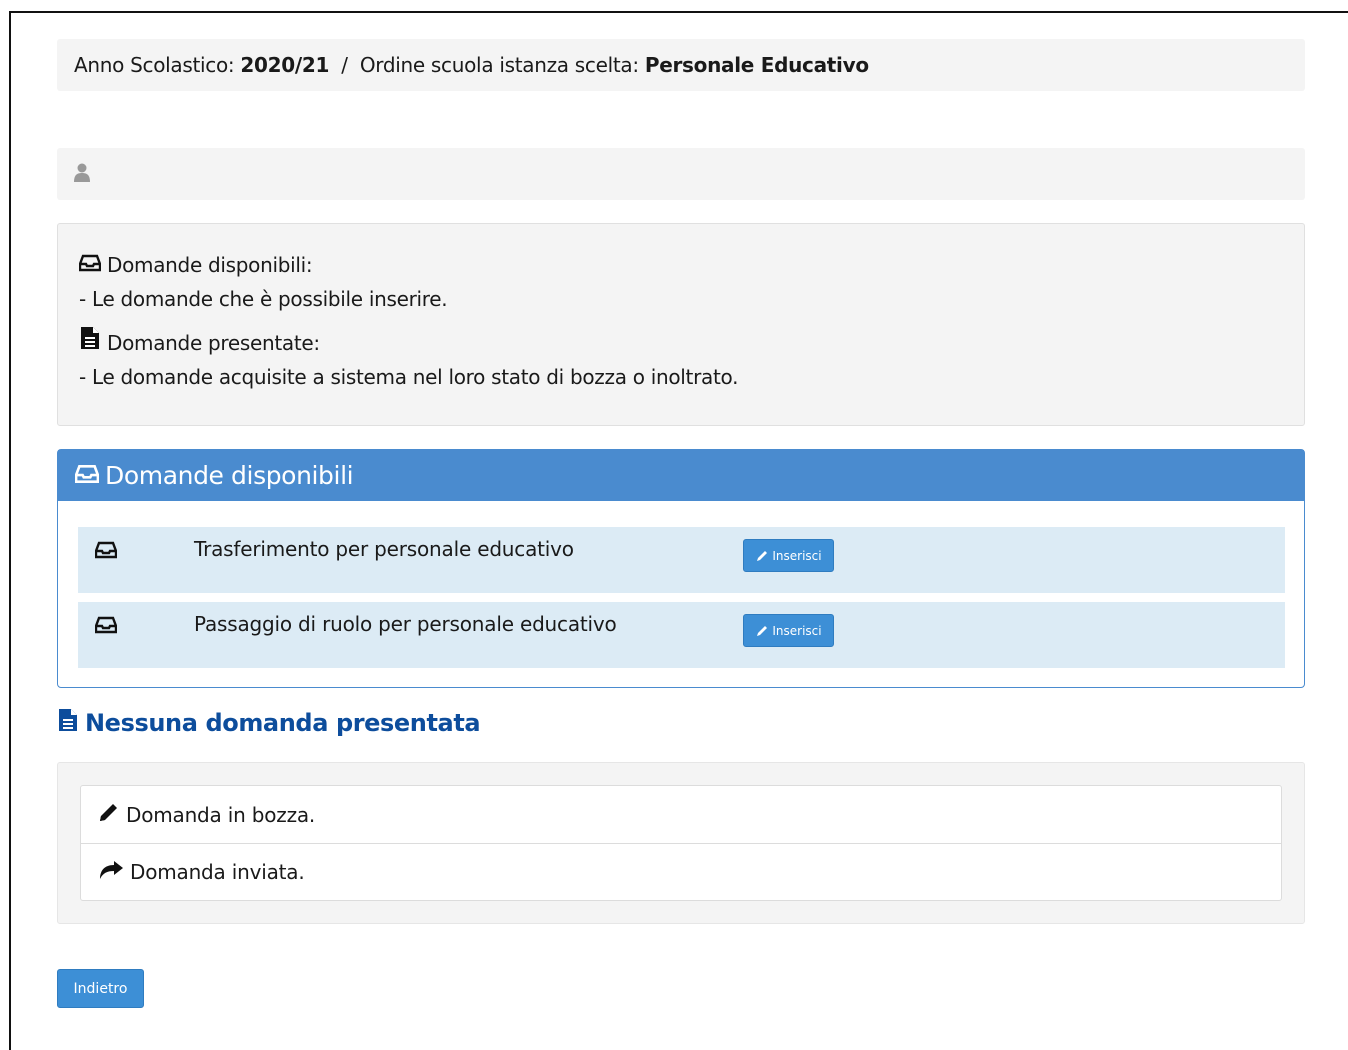 The image size is (1348, 1050). Describe the element at coordinates (499, 65) in the screenshot. I see `order-label: Ordine scuola istanza scelta:` at that location.